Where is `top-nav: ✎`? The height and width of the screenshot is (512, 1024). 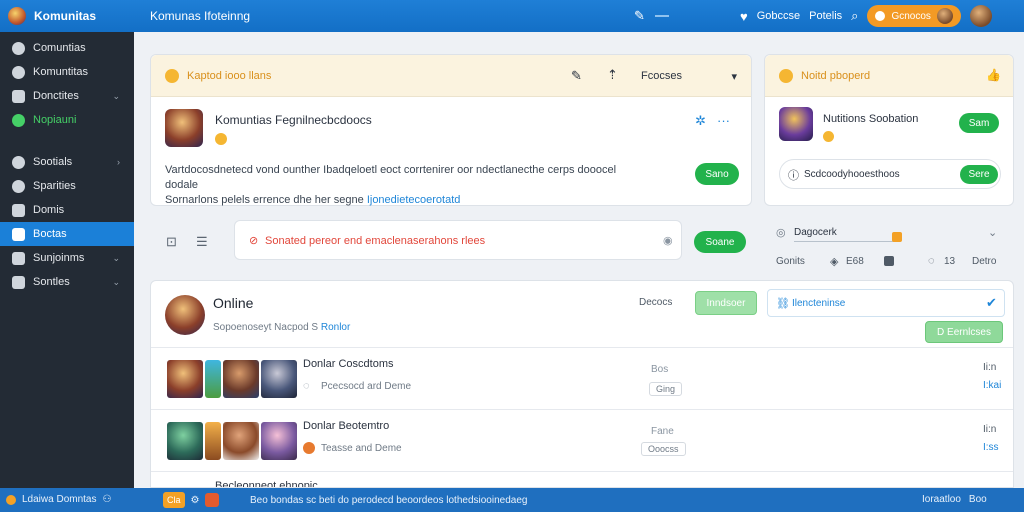
top-nav: ✎ is located at coordinates (651, 16).